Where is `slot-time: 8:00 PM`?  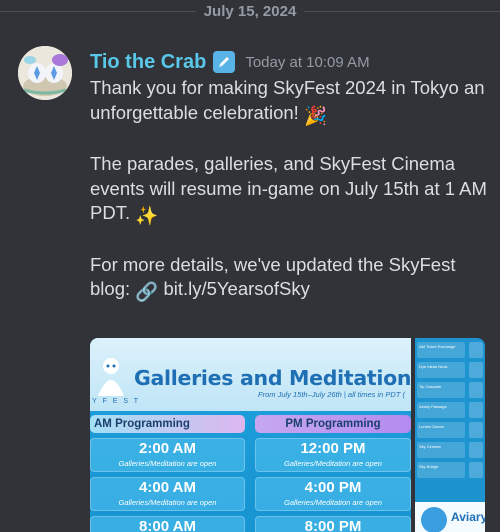
slot-time: 8:00 PM is located at coordinates (333, 525).